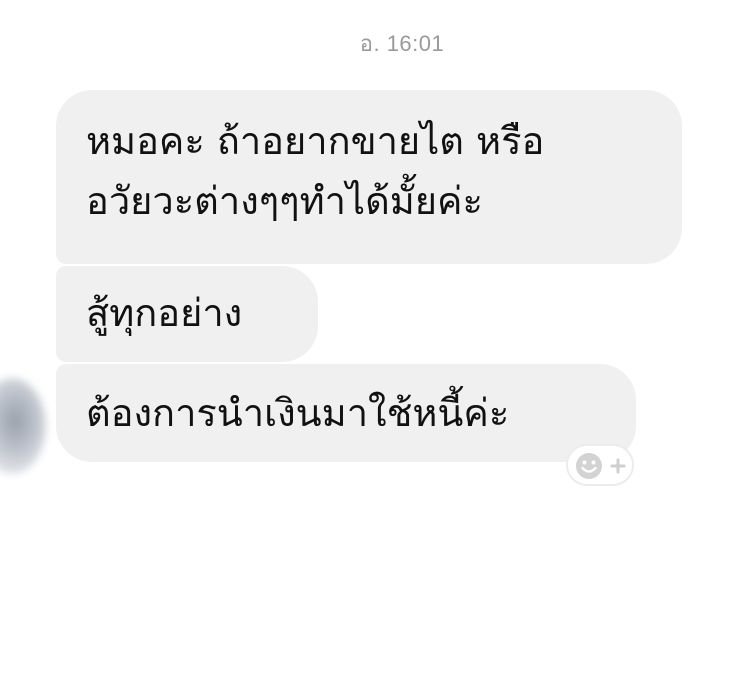 The image size is (730, 687). What do you see at coordinates (164, 313) in the screenshot?
I see `message-text: สู้ทุกอย่าง` at bounding box center [164, 313].